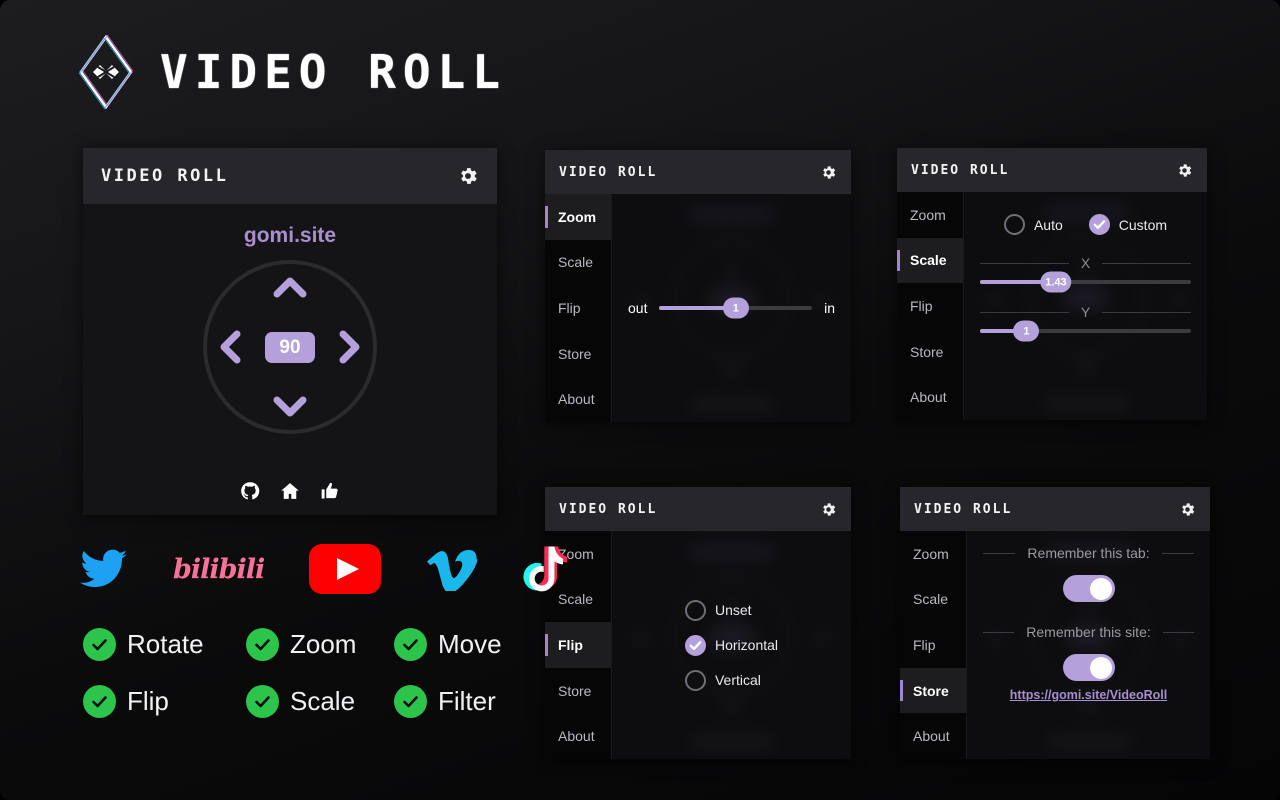 Image resolution: width=1280 pixels, height=800 pixels. I want to click on vimeo-icon, so click(452, 569).